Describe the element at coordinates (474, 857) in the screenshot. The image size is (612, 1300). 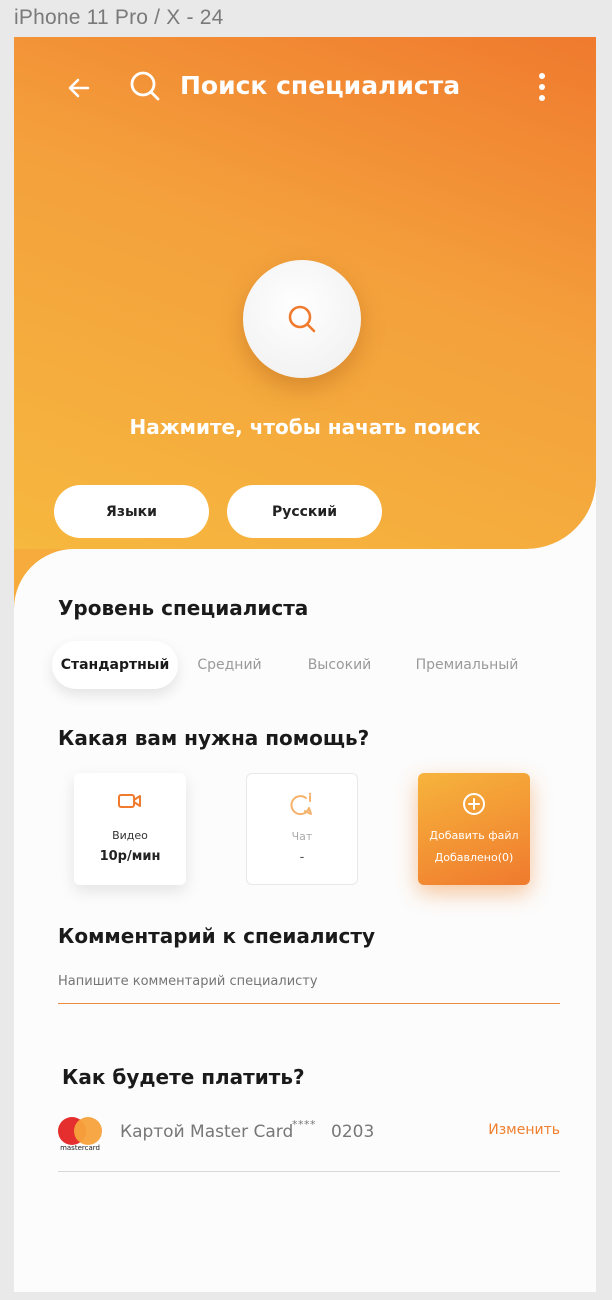
I see `help-card-value: Добавлено(0)` at that location.